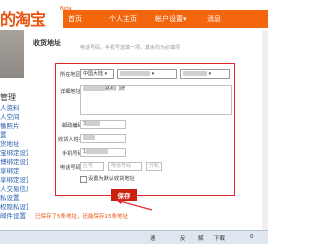 The width and height of the screenshot is (320, 244). I want to click on zip-input: 3, so click(103, 124).